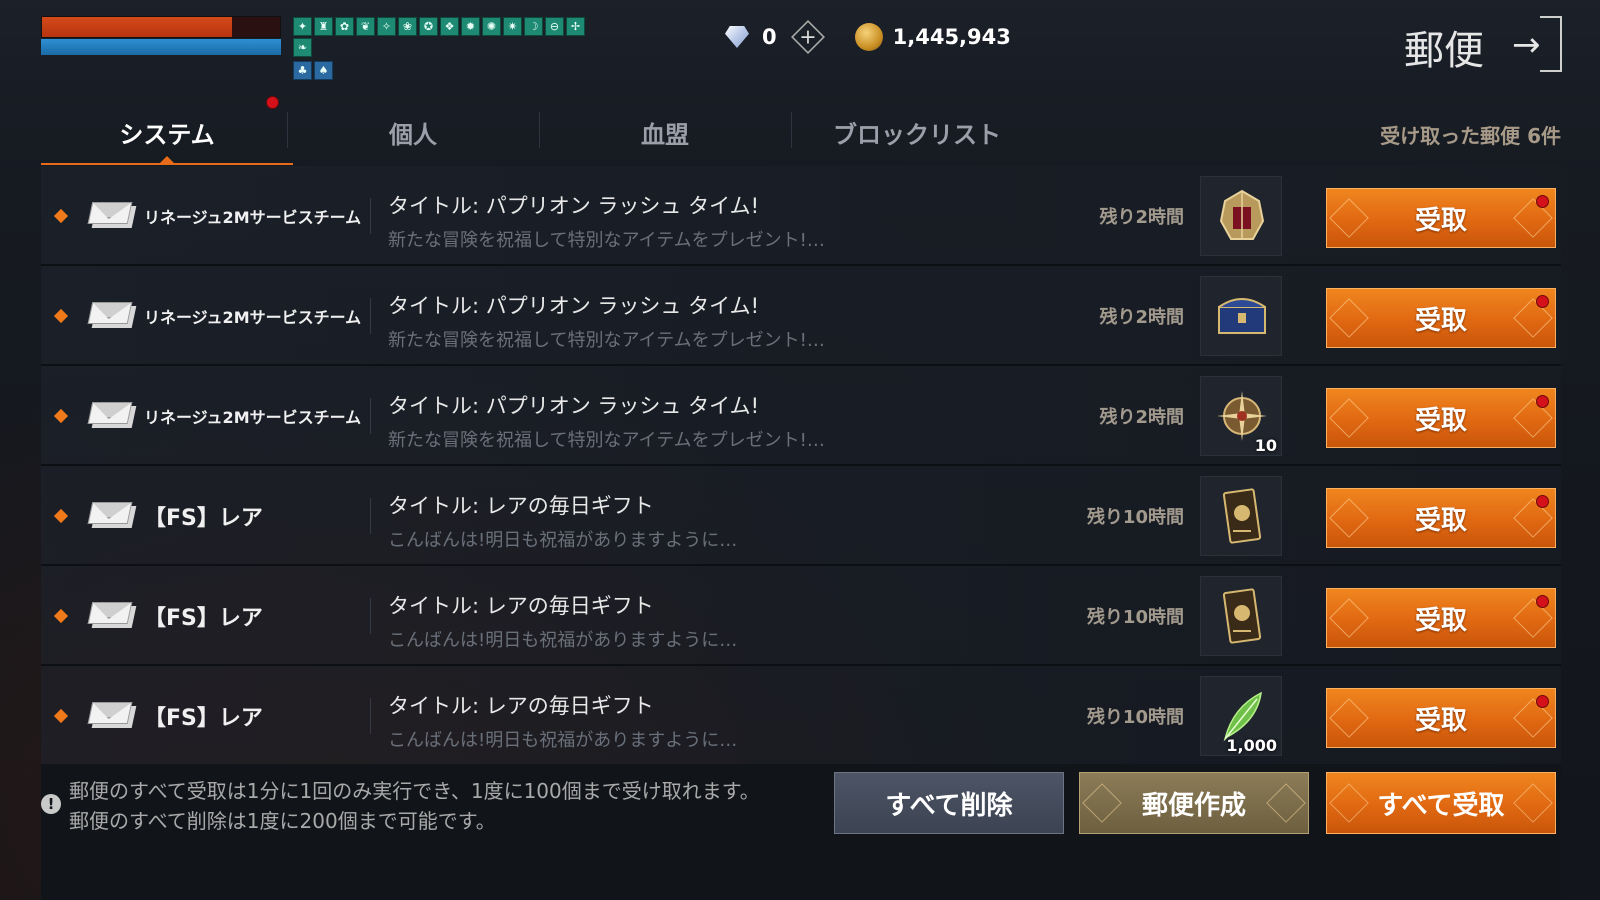 Image resolution: width=1600 pixels, height=900 pixels. What do you see at coordinates (413, 135) in the screenshot?
I see `tab-label: 個人` at bounding box center [413, 135].